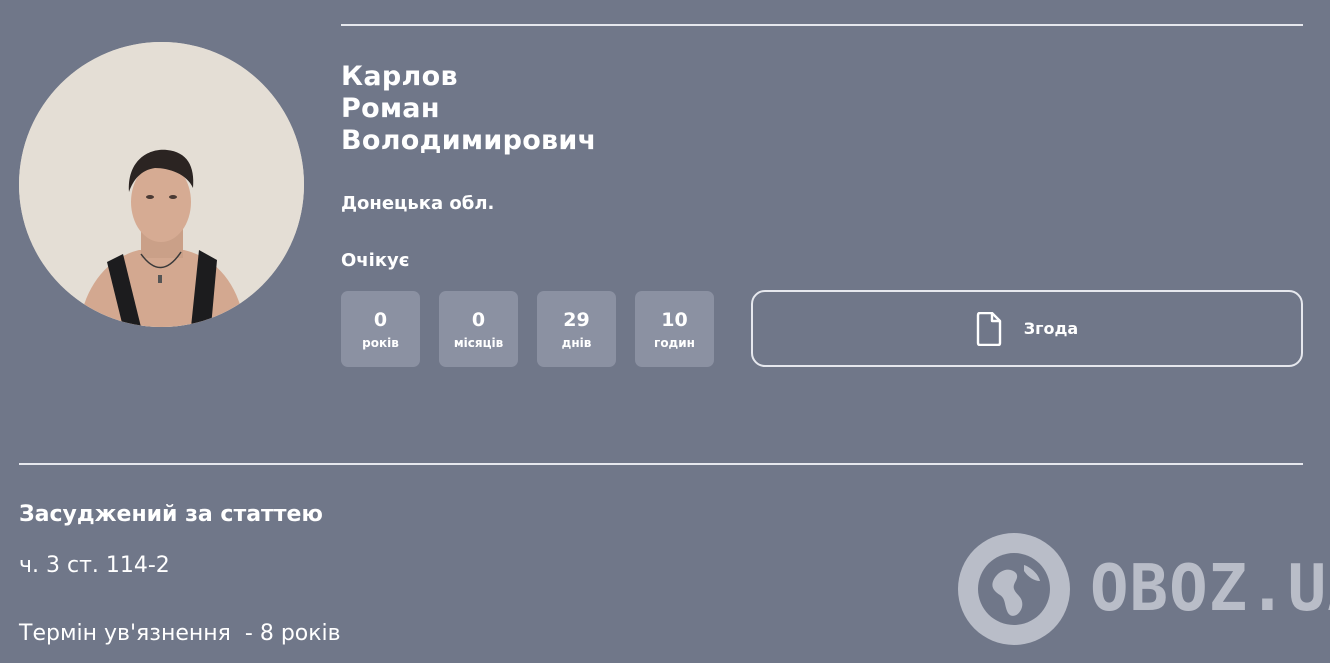 This screenshot has height=663, width=1330. I want to click on top-divider, so click(822, 25).